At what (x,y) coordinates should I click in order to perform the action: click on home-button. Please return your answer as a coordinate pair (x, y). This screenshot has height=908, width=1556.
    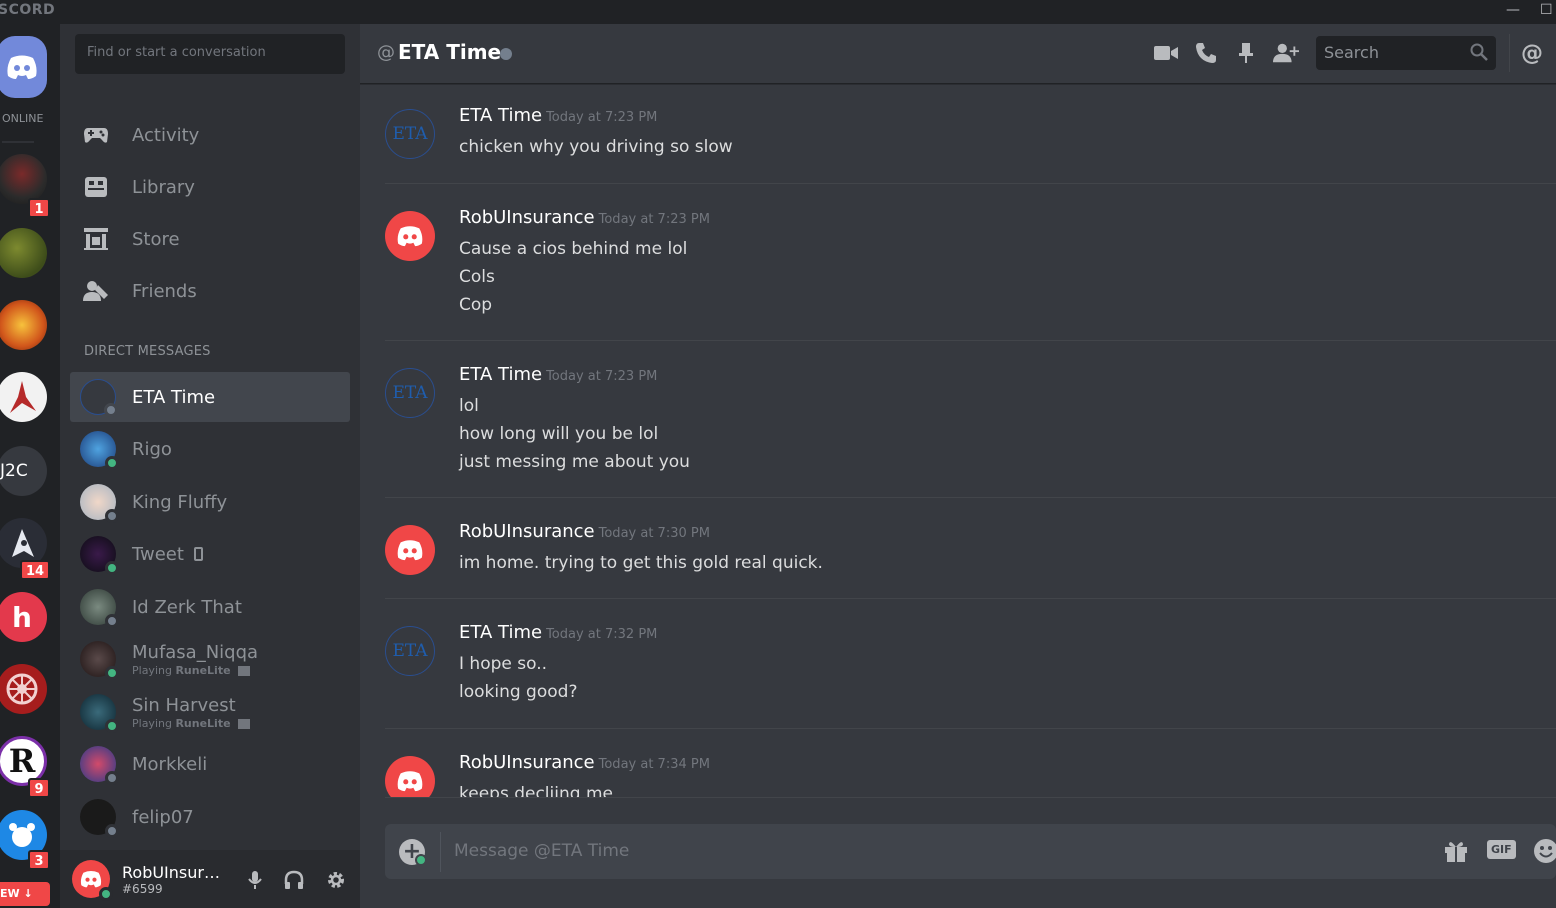
    Looking at the image, I should click on (23, 67).